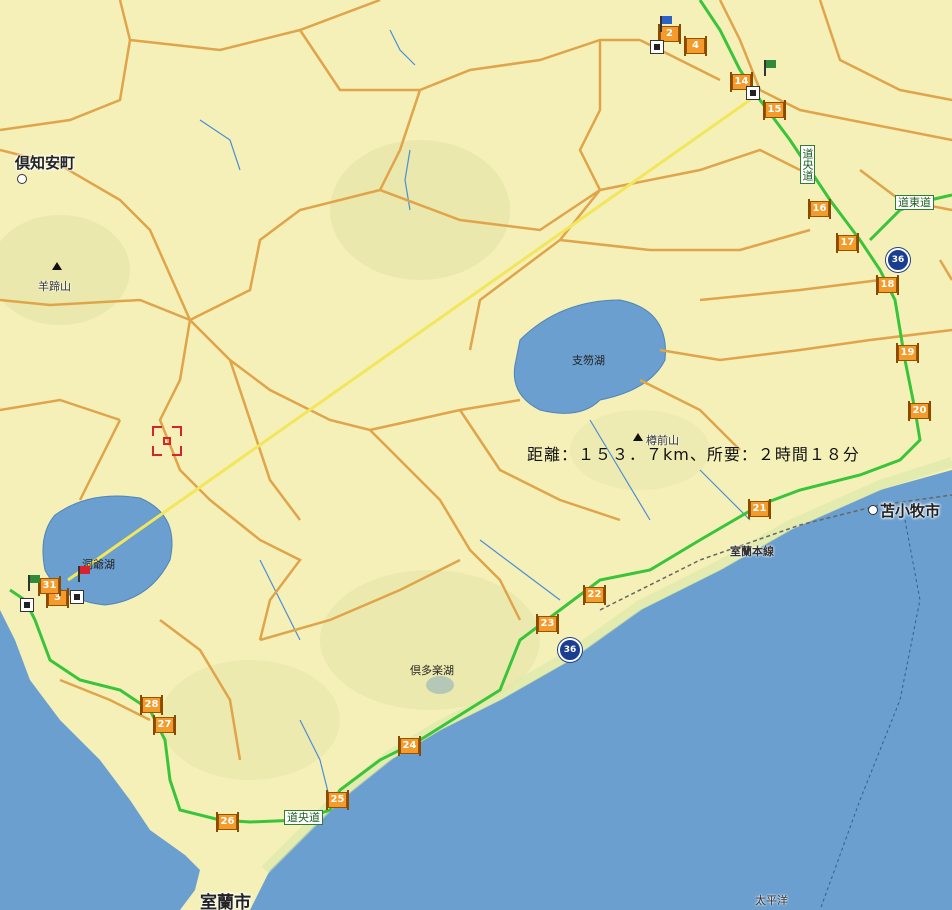  Describe the element at coordinates (409, 746) in the screenshot. I see `ic-marker: 24` at that location.